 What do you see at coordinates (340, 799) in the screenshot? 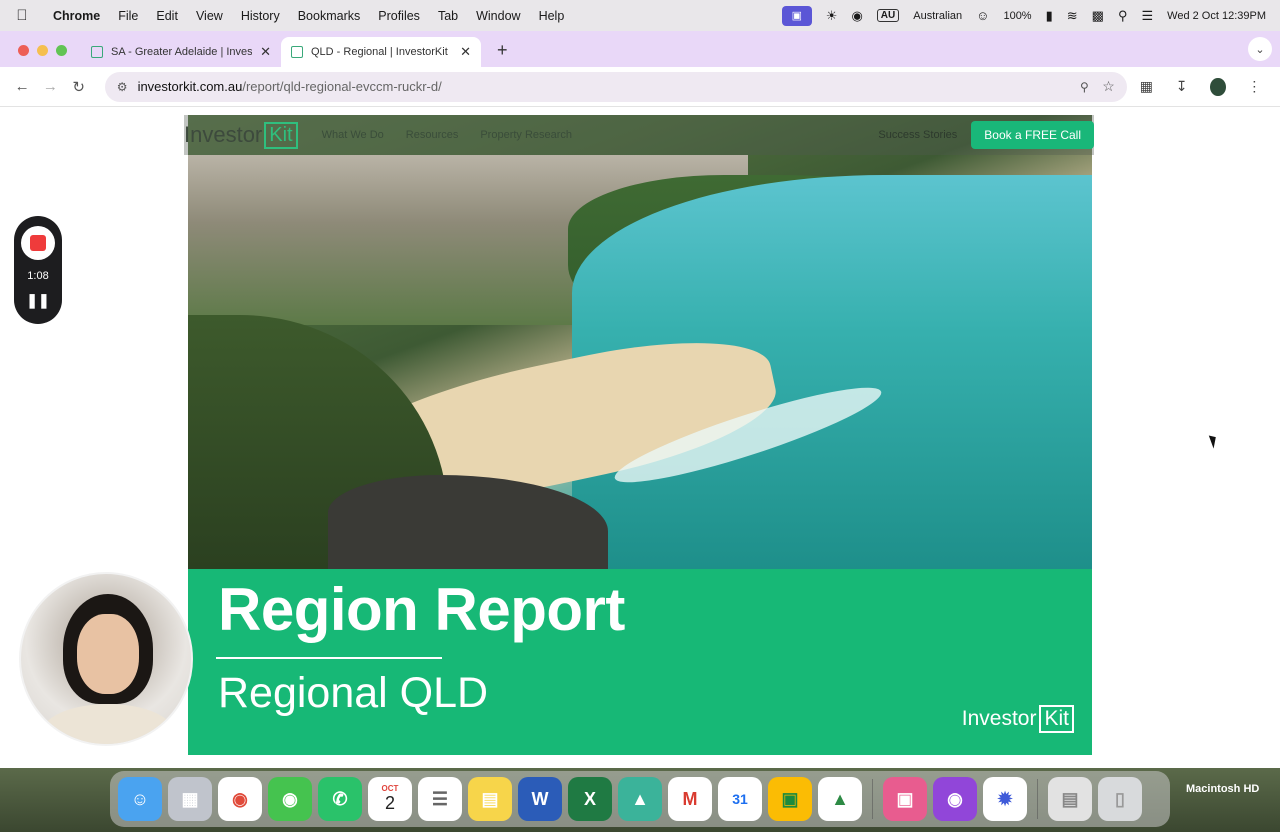
I see `whatsapp-icon: ✆` at bounding box center [340, 799].